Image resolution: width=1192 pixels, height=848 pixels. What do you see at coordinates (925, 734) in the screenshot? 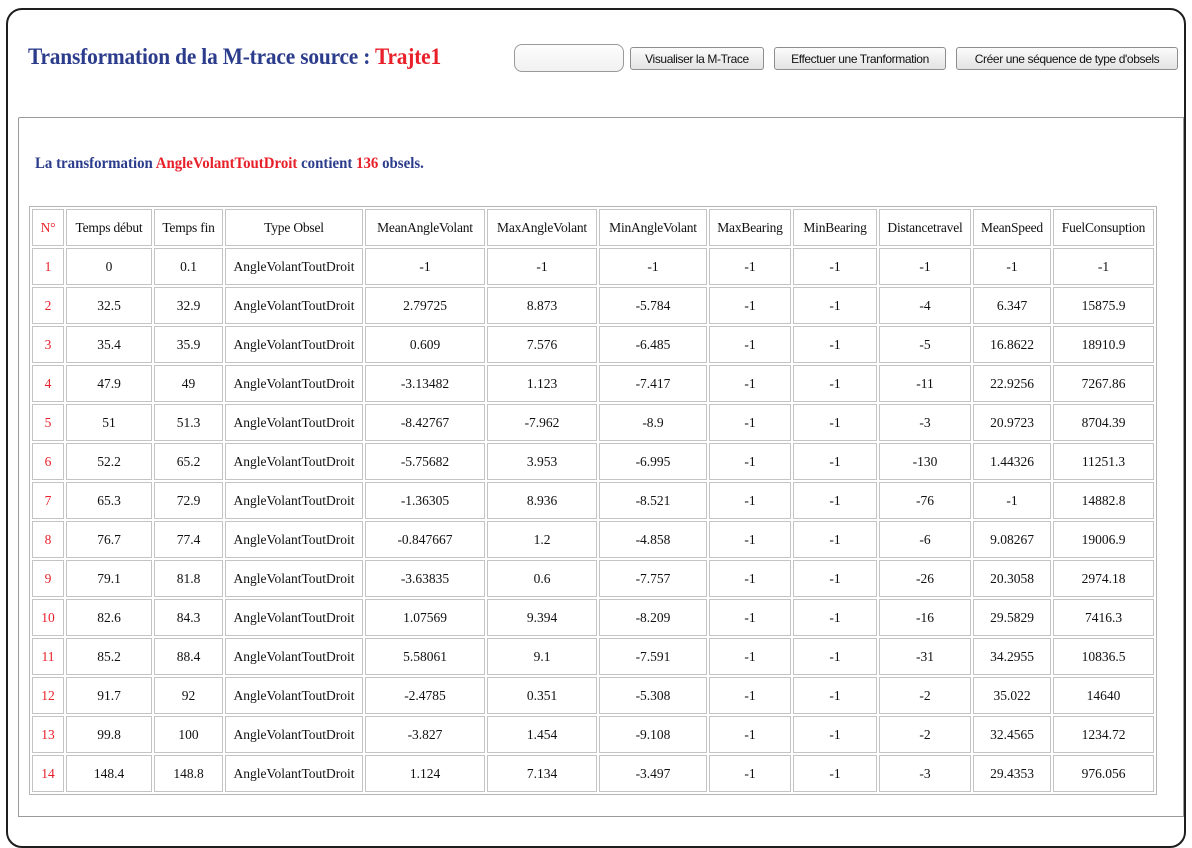
I see `cell-distance: -2` at bounding box center [925, 734].